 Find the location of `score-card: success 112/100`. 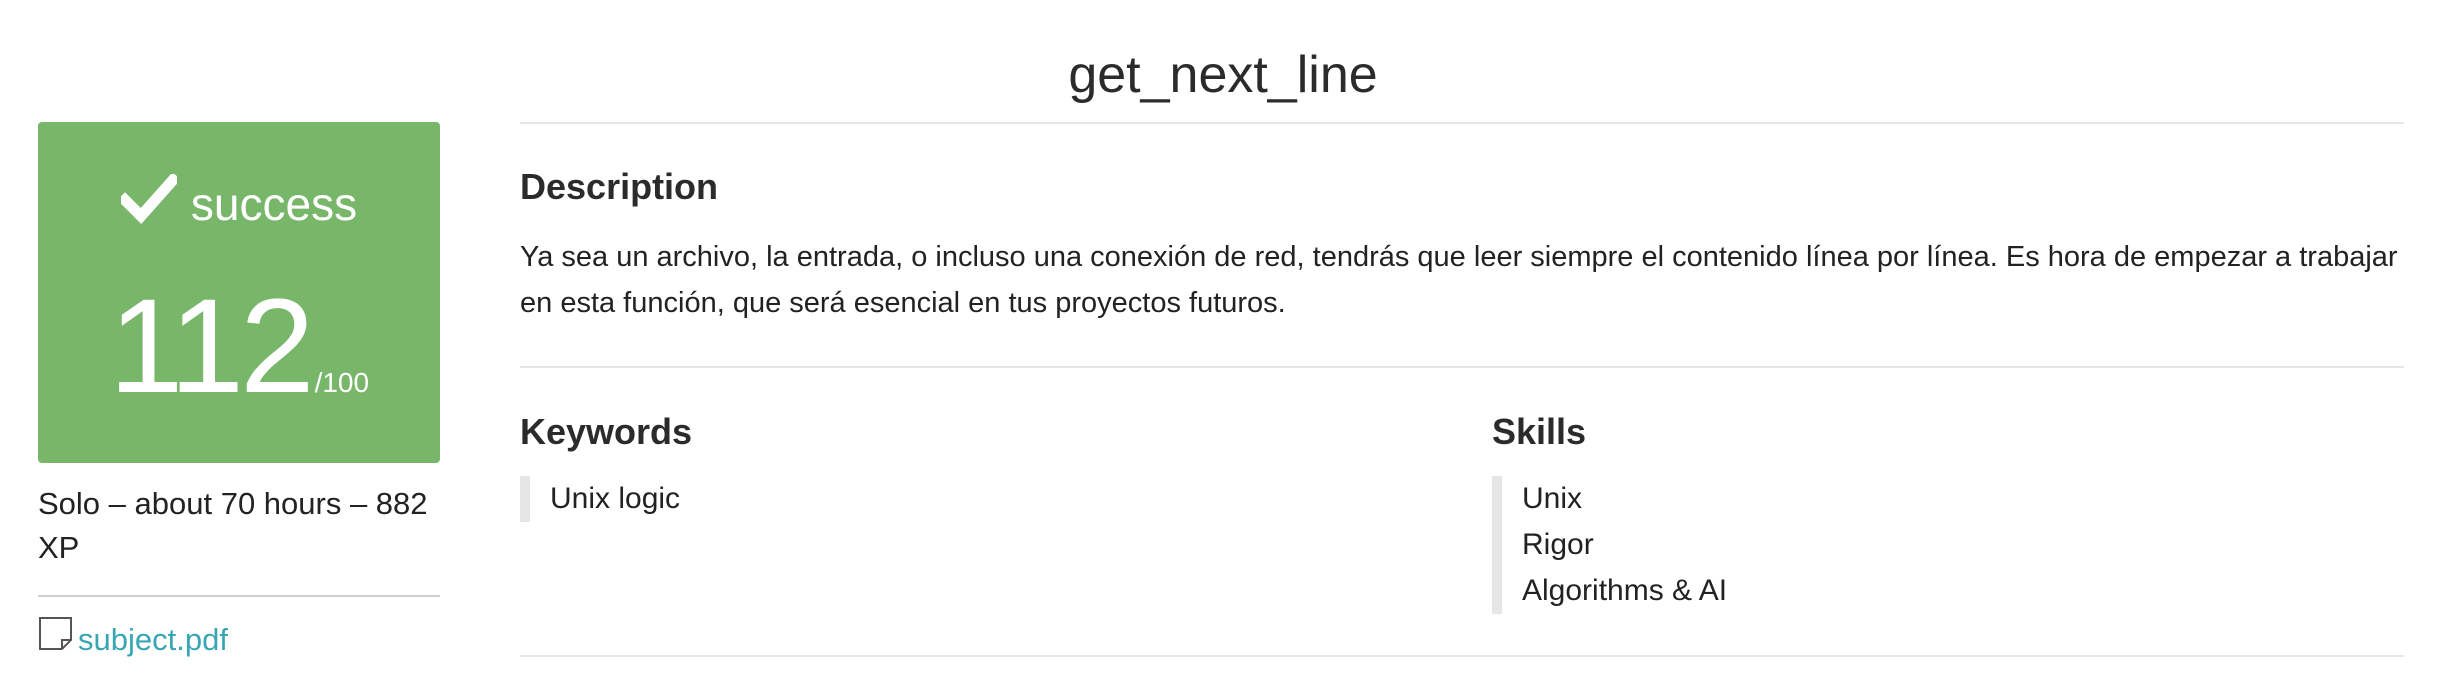

score-card: success 112/100 is located at coordinates (239, 292).